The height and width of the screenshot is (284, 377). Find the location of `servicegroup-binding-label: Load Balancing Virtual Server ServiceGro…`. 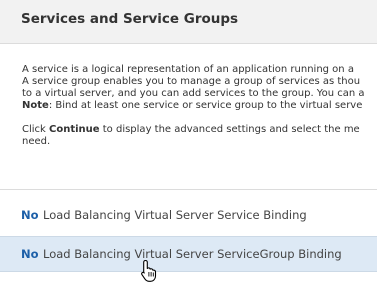

servicegroup-binding-label: Load Balancing Virtual Server ServiceGro… is located at coordinates (192, 254).